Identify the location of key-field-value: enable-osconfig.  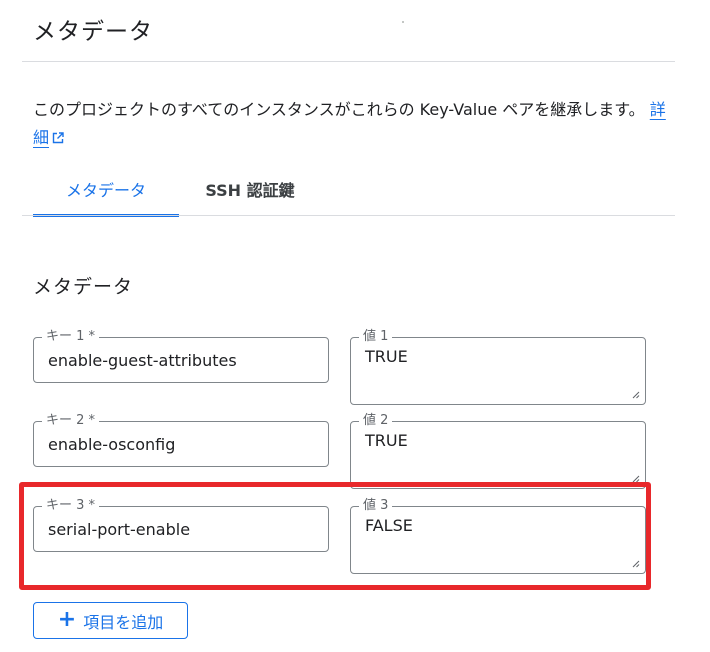
(112, 444).